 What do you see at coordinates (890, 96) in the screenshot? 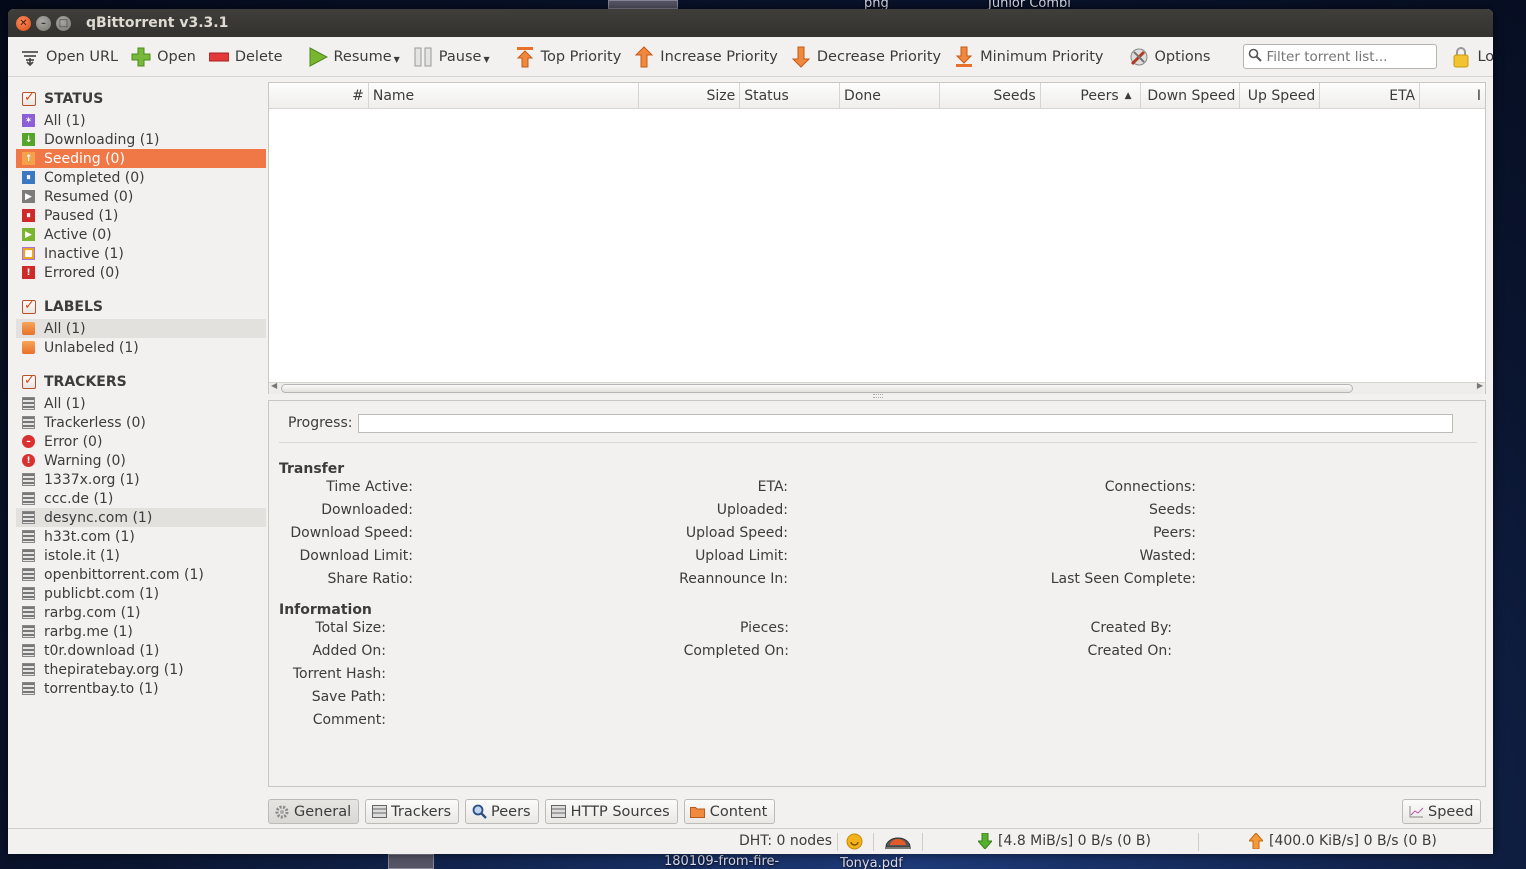
I see `column-header-done: Done` at bounding box center [890, 96].